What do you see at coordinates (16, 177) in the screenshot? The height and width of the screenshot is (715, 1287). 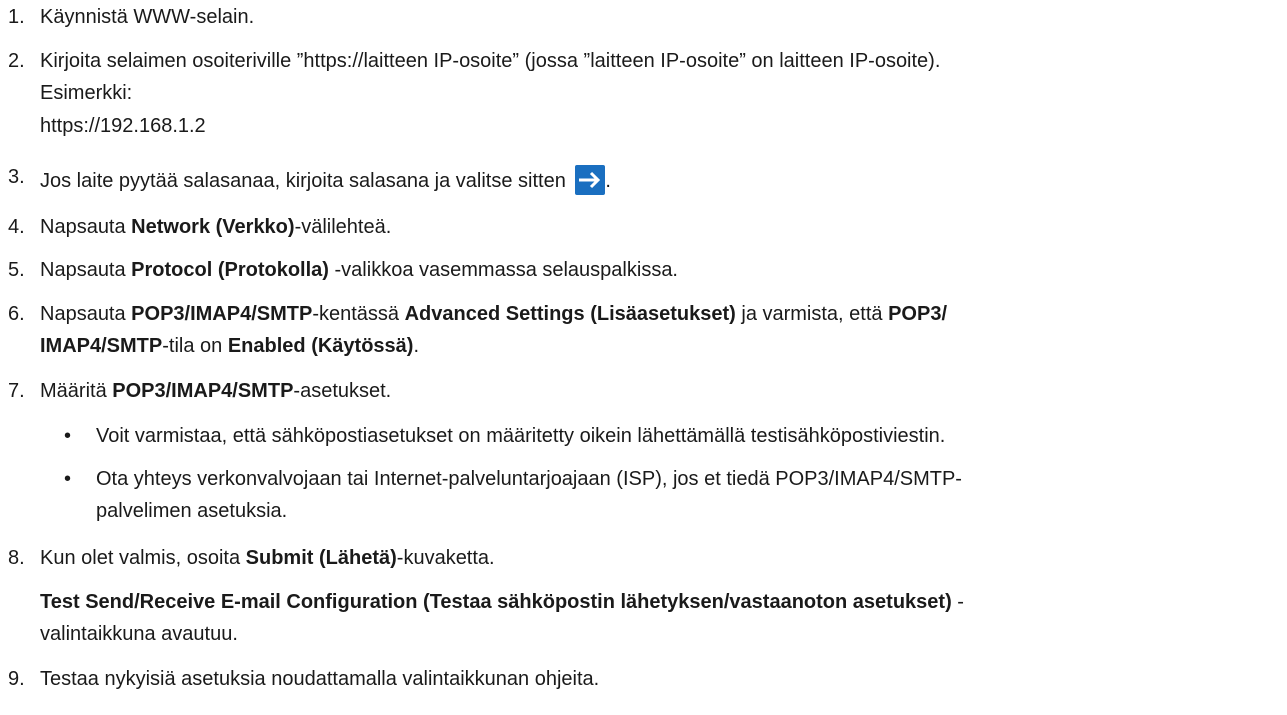 I see `step-number: 3.` at bounding box center [16, 177].